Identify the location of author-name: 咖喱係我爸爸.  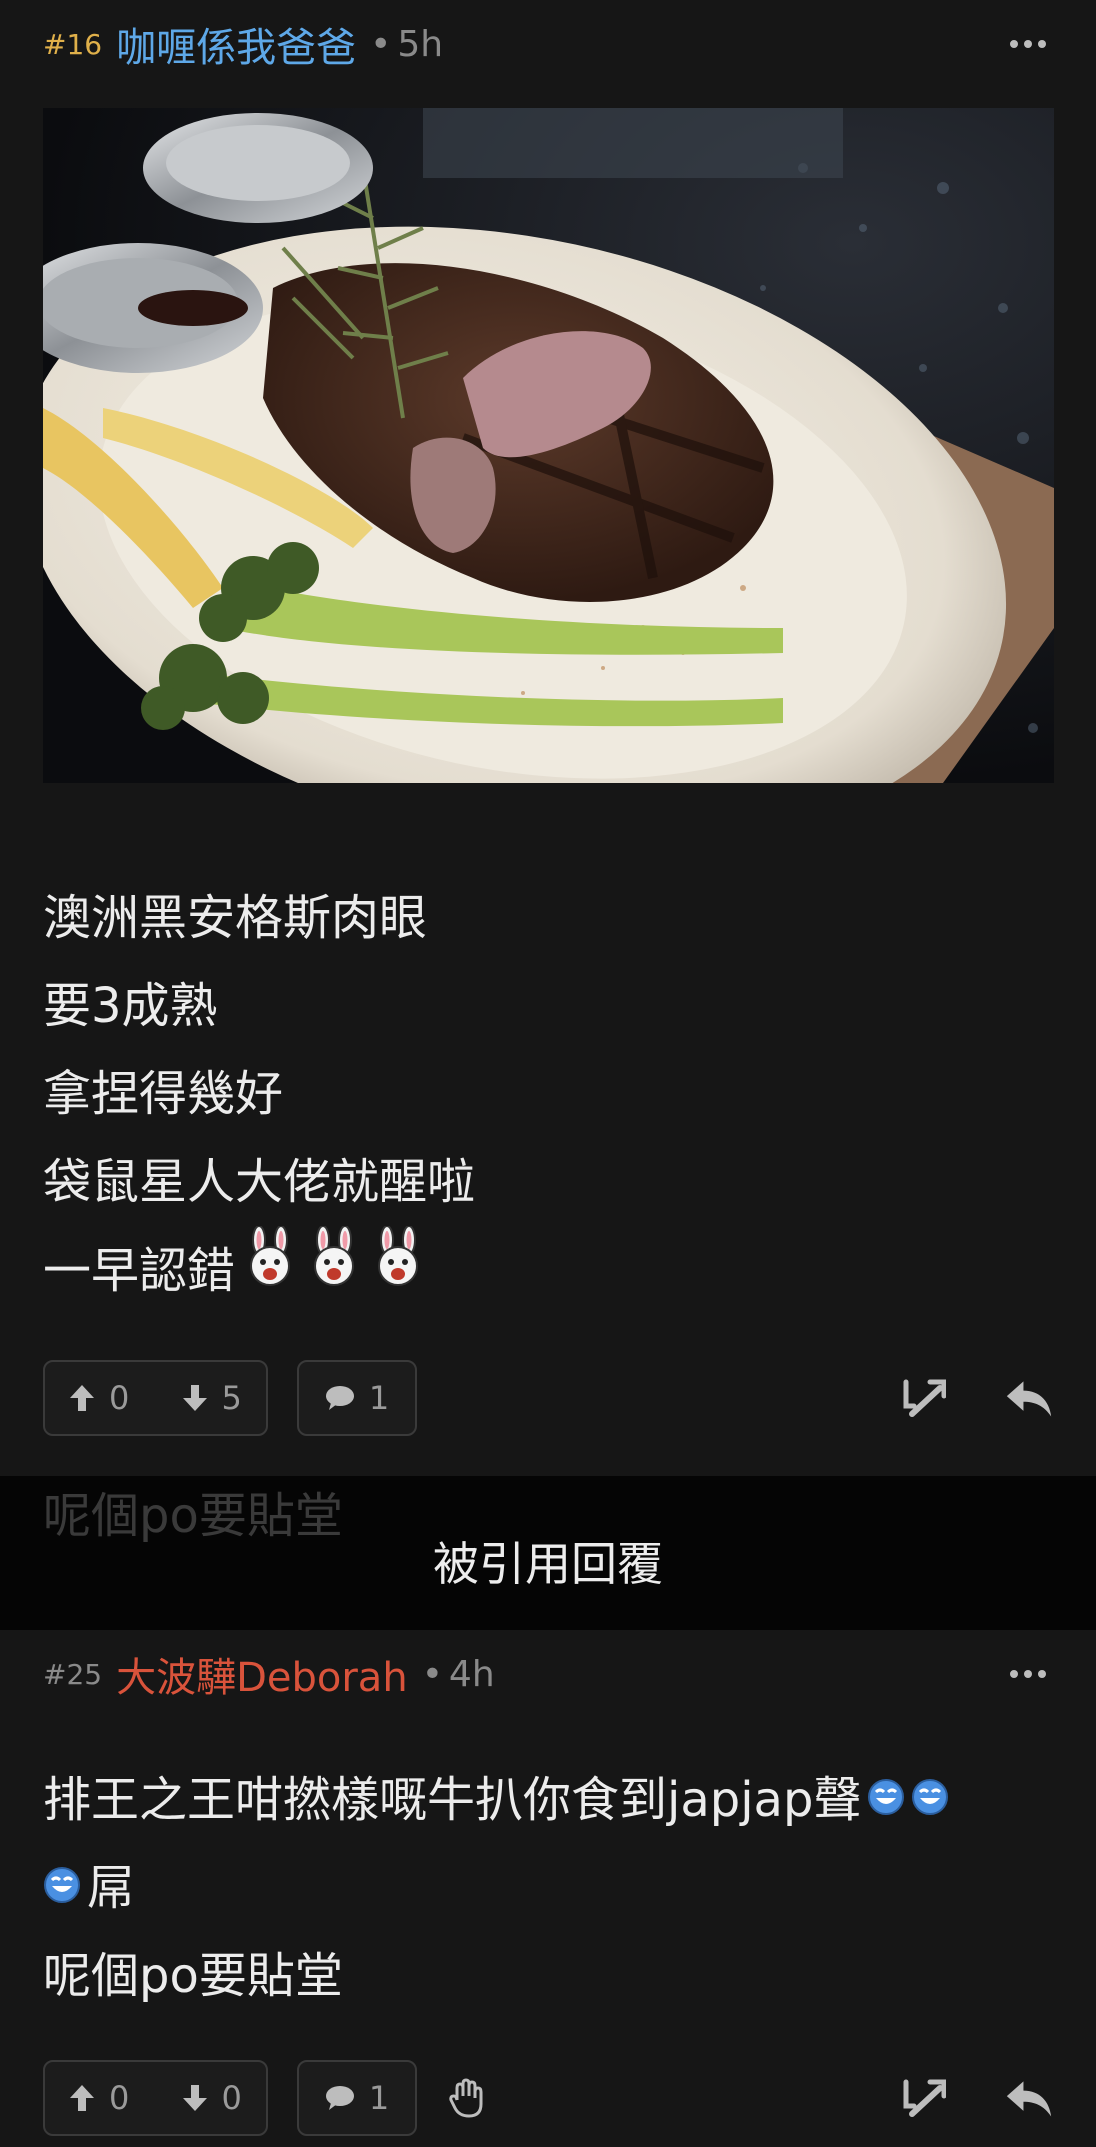
(236, 44).